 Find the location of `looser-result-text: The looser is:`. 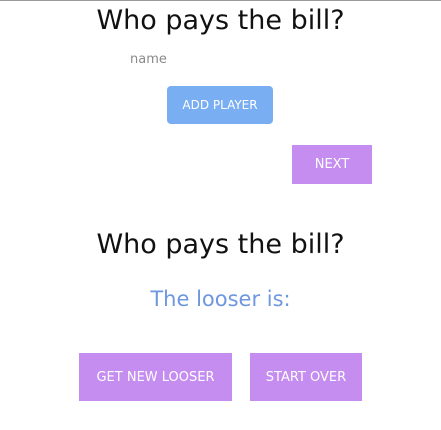

looser-result-text: The looser is: is located at coordinates (220, 299).